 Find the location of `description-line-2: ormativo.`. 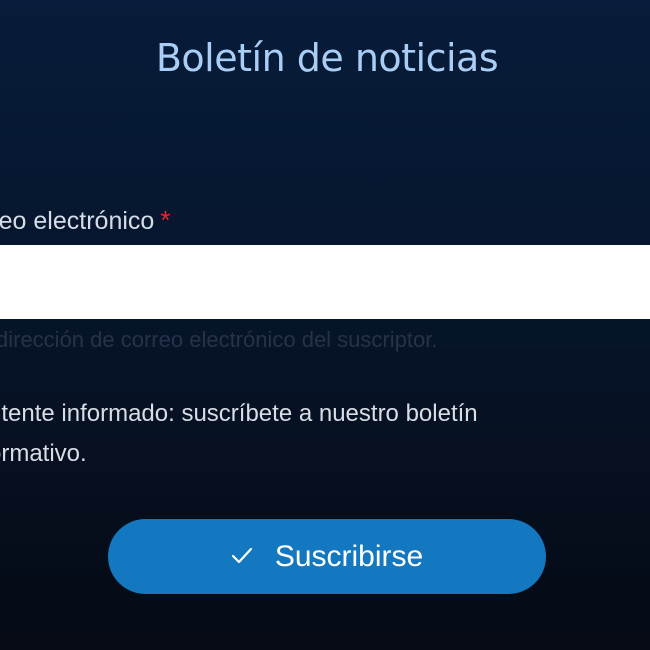

description-line-2: ormativo. is located at coordinates (43, 453).